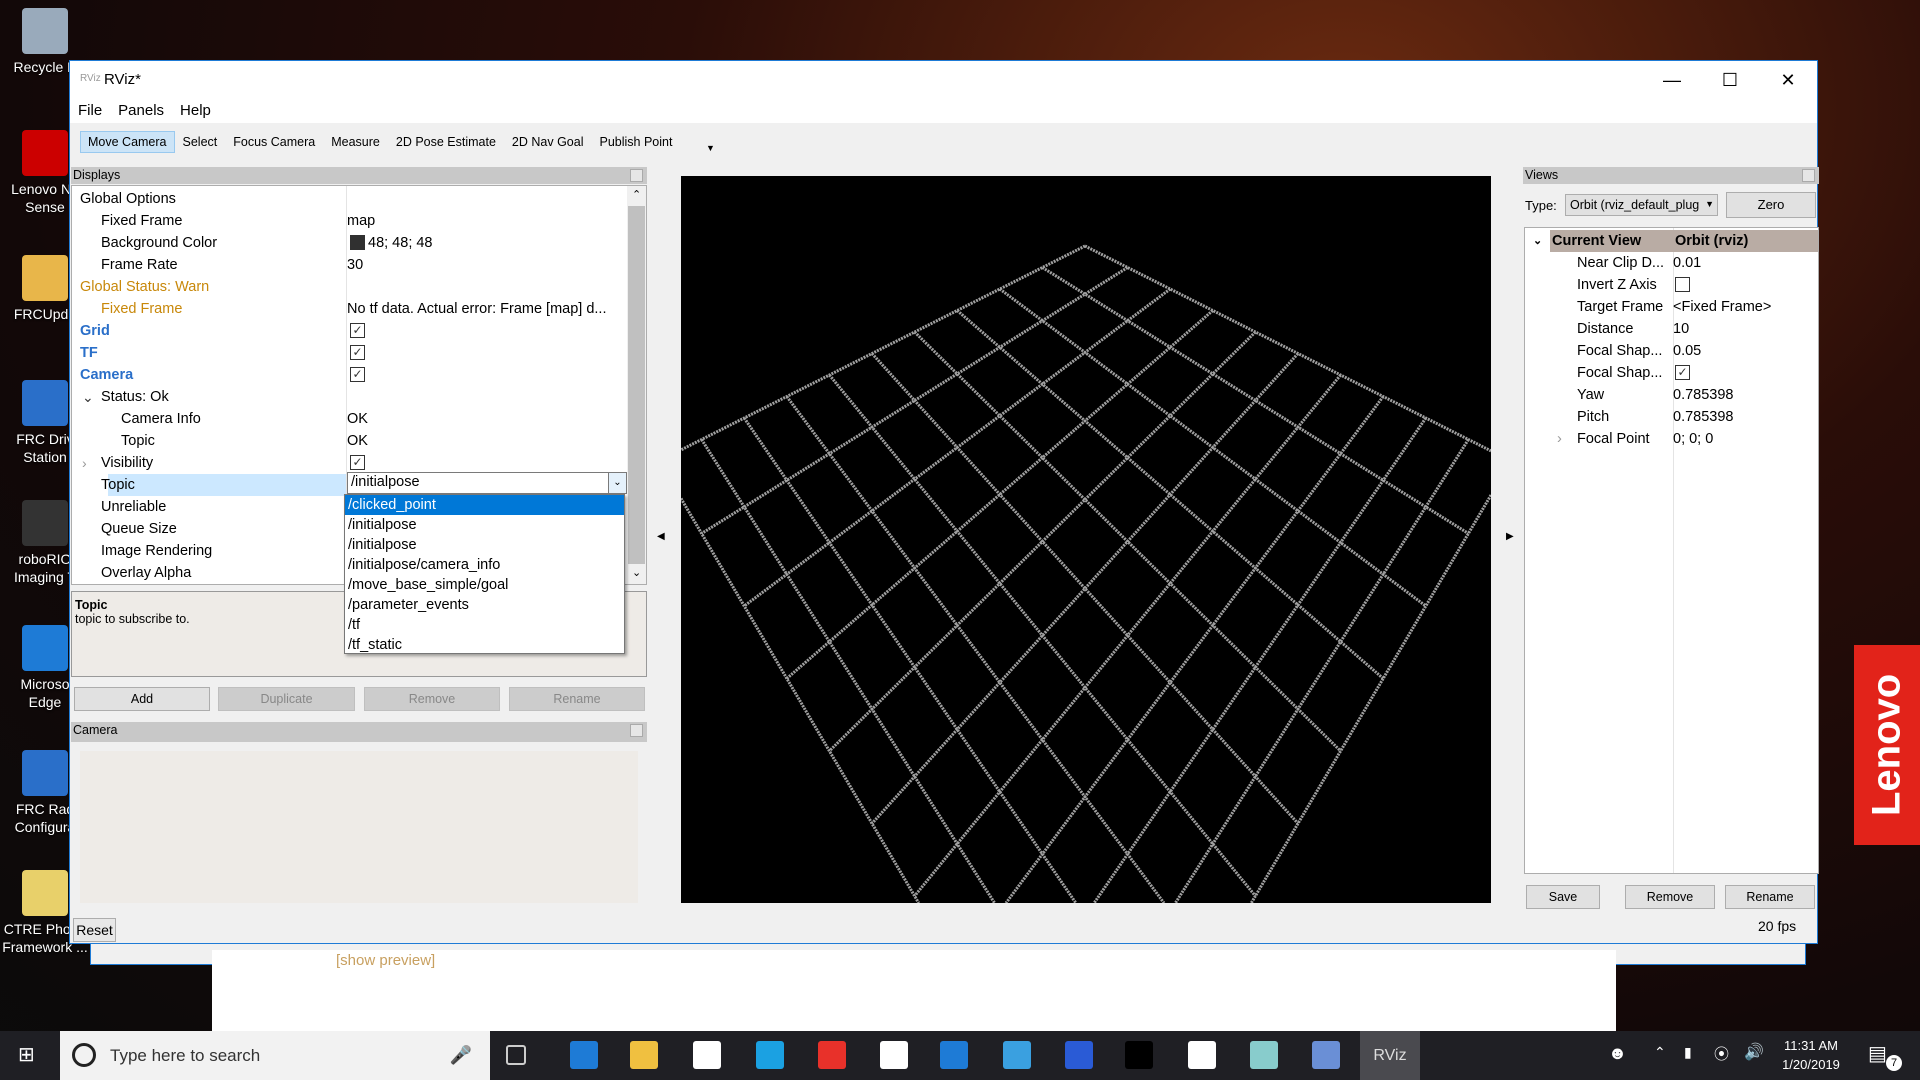 This screenshot has height=1080, width=1920. What do you see at coordinates (636, 194) in the screenshot?
I see `scroll-up-icon: ⌃` at bounding box center [636, 194].